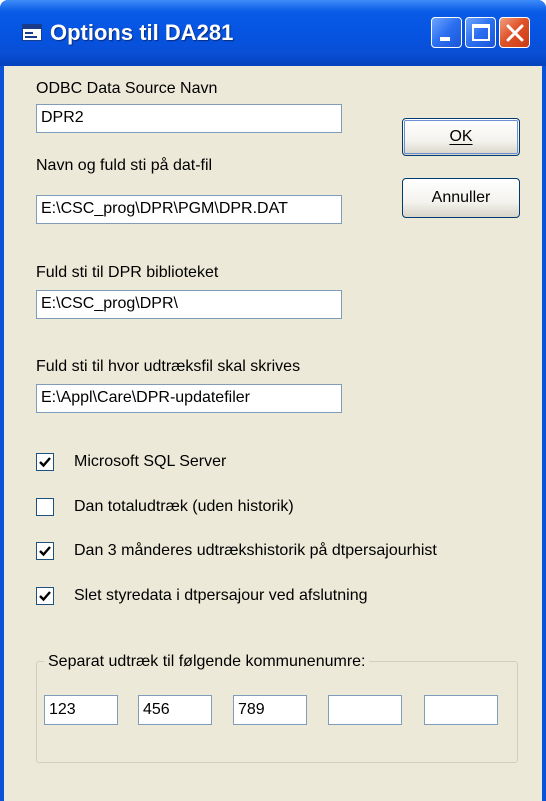 The image size is (546, 801). I want to click on minimize-icon, so click(445, 39).